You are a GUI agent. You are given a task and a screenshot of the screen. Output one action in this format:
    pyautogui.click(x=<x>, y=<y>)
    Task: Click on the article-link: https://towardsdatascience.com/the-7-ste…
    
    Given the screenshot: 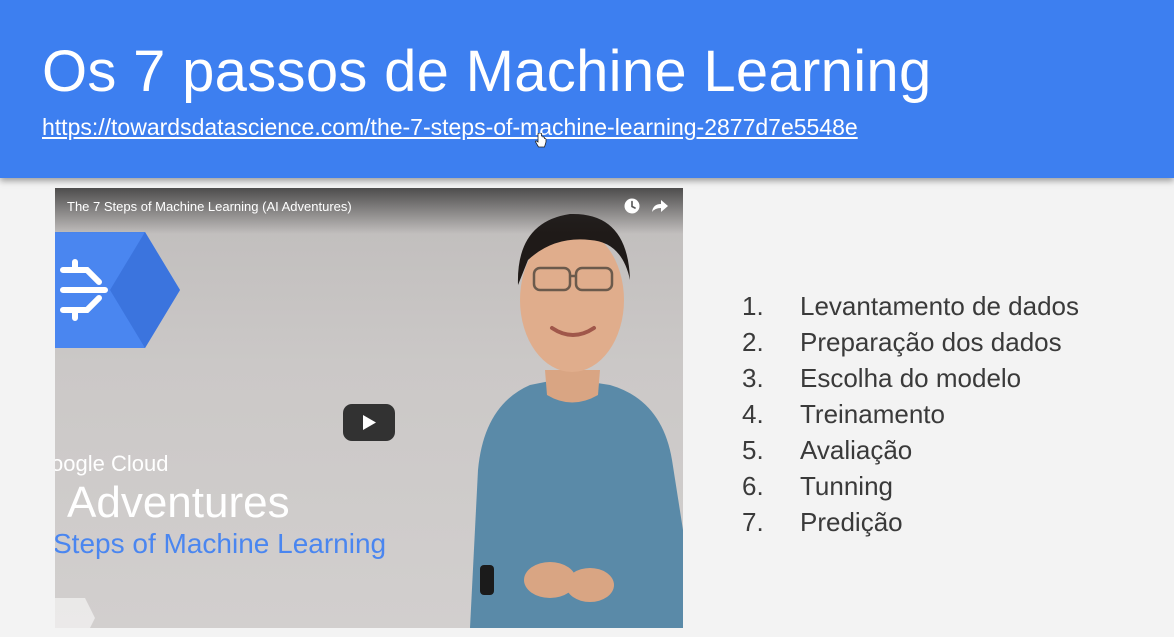 What is the action you would take?
    pyautogui.click(x=450, y=127)
    